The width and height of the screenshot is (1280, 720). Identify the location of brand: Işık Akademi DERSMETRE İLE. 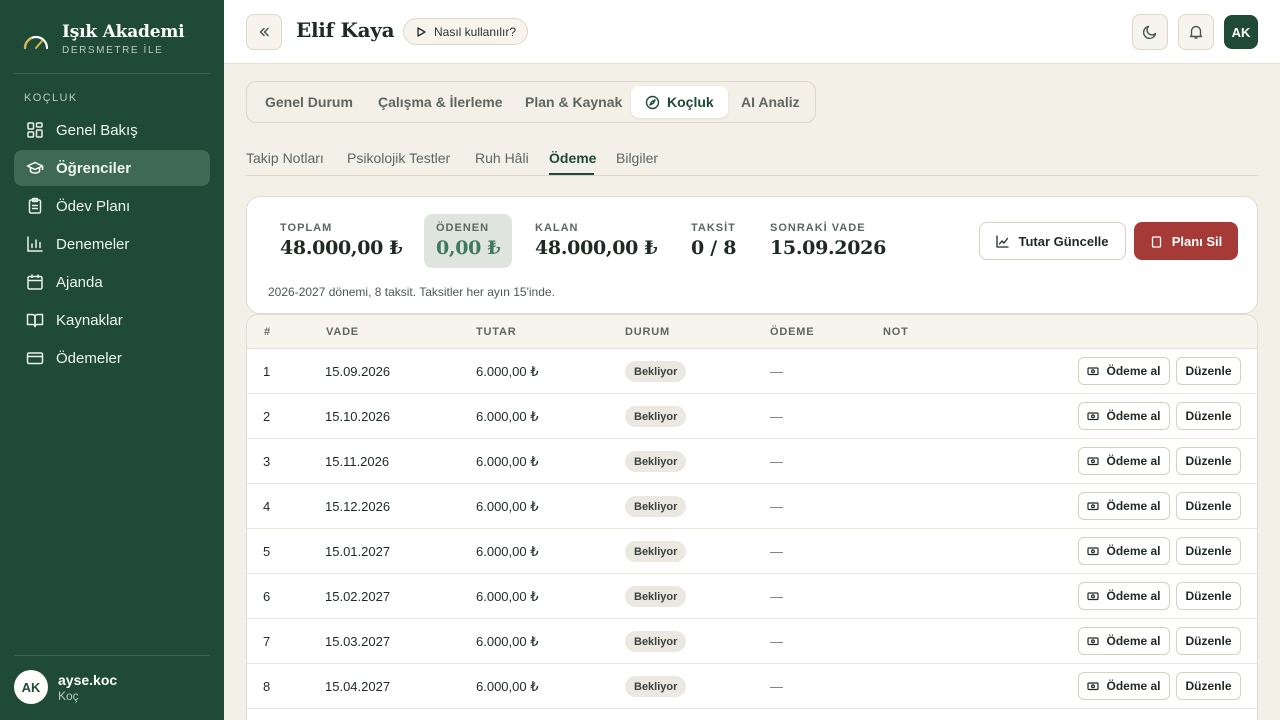
(103, 39).